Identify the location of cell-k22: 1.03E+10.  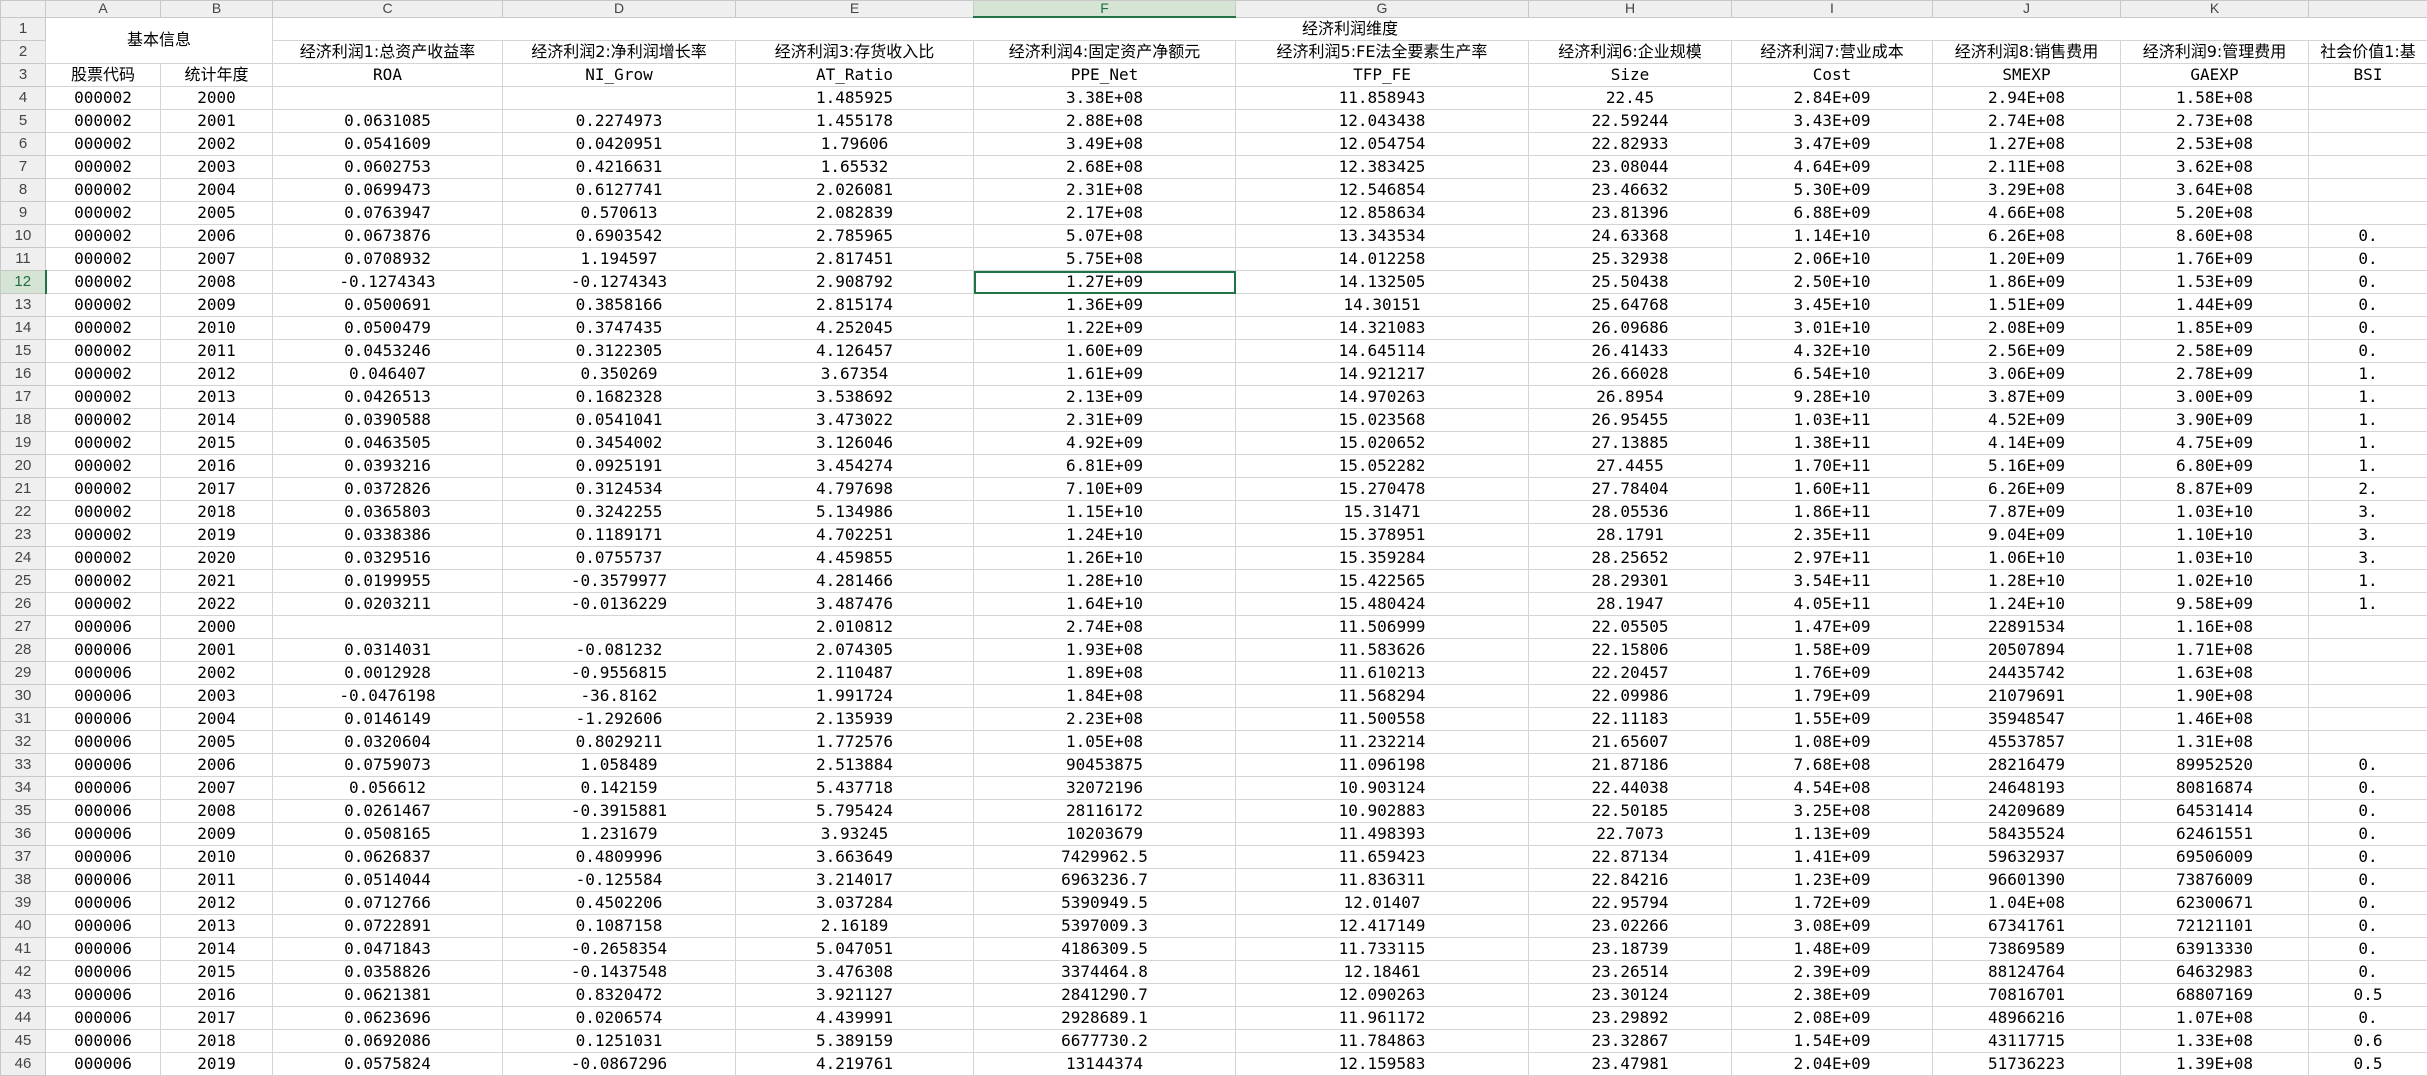
(2215, 512).